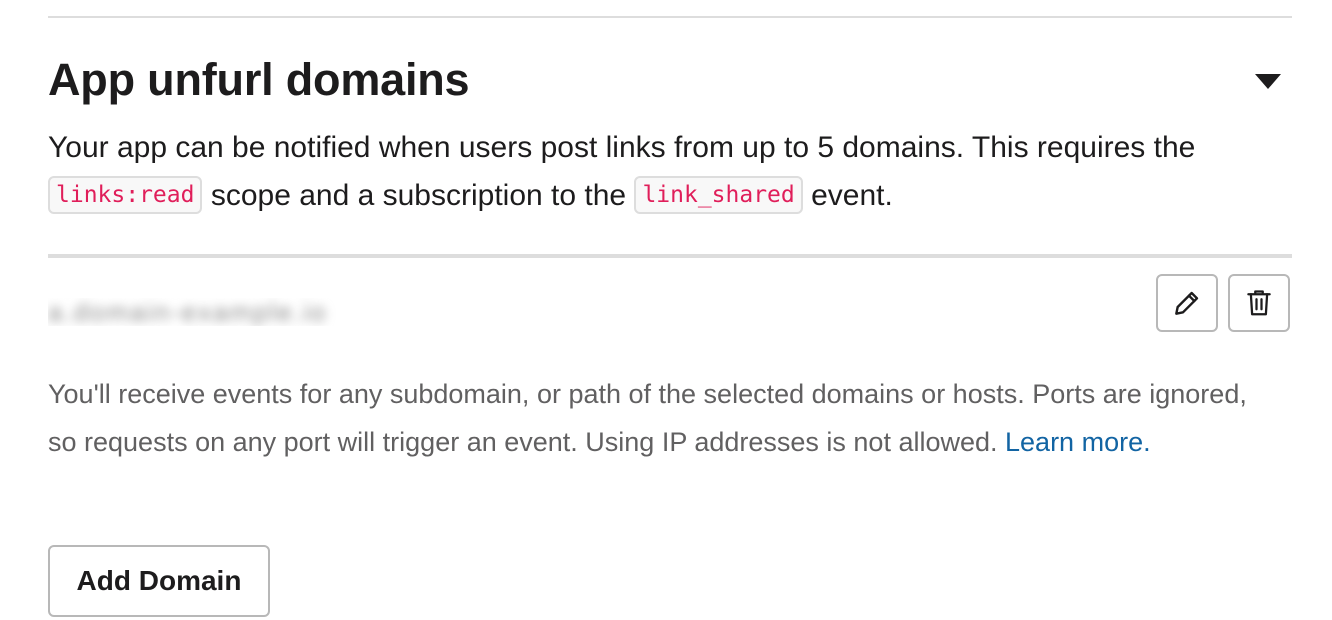 The height and width of the screenshot is (620, 1332). I want to click on description-text-3: event., so click(847, 195).